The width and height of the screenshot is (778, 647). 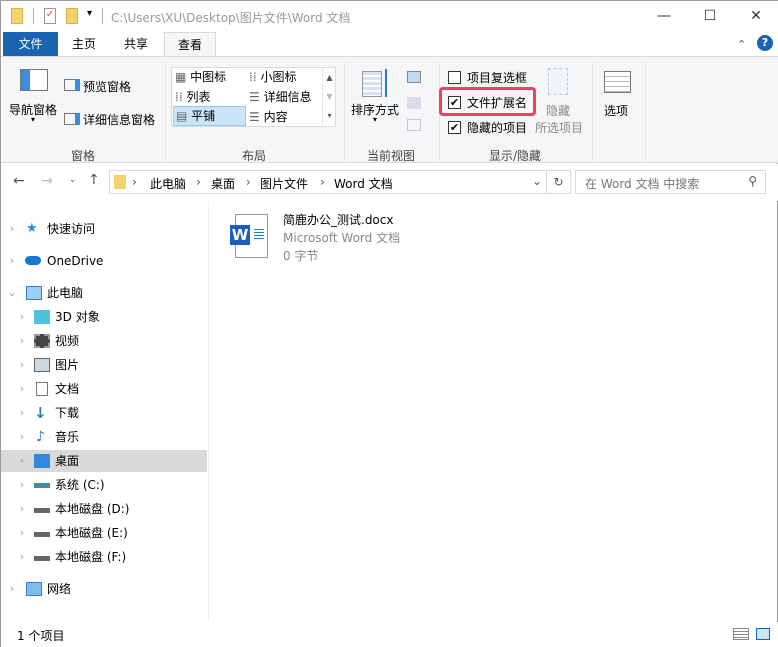 What do you see at coordinates (210, 96) in the screenshot?
I see `layout-list: ⁞⁞ 列表` at bounding box center [210, 96].